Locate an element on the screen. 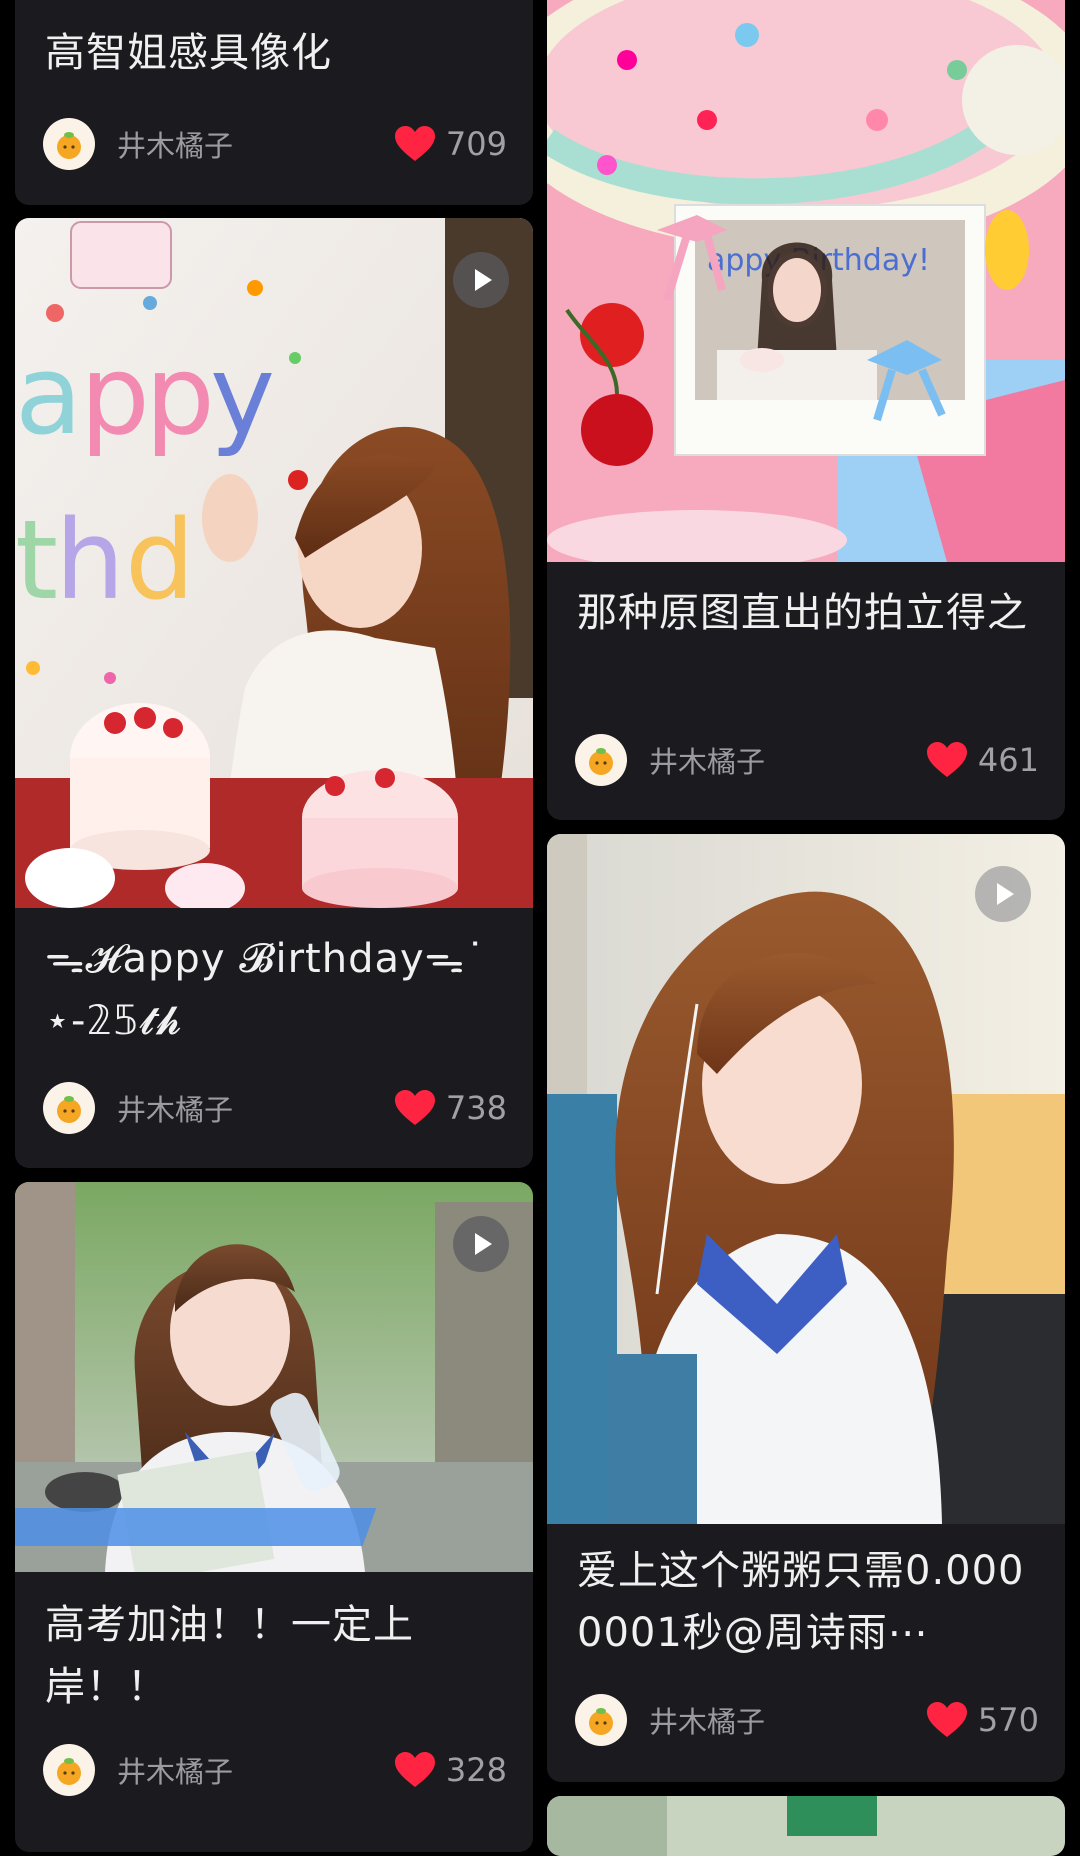 The image size is (1080, 1856). note-meta: 井木橘子 461 is located at coordinates (807, 760).